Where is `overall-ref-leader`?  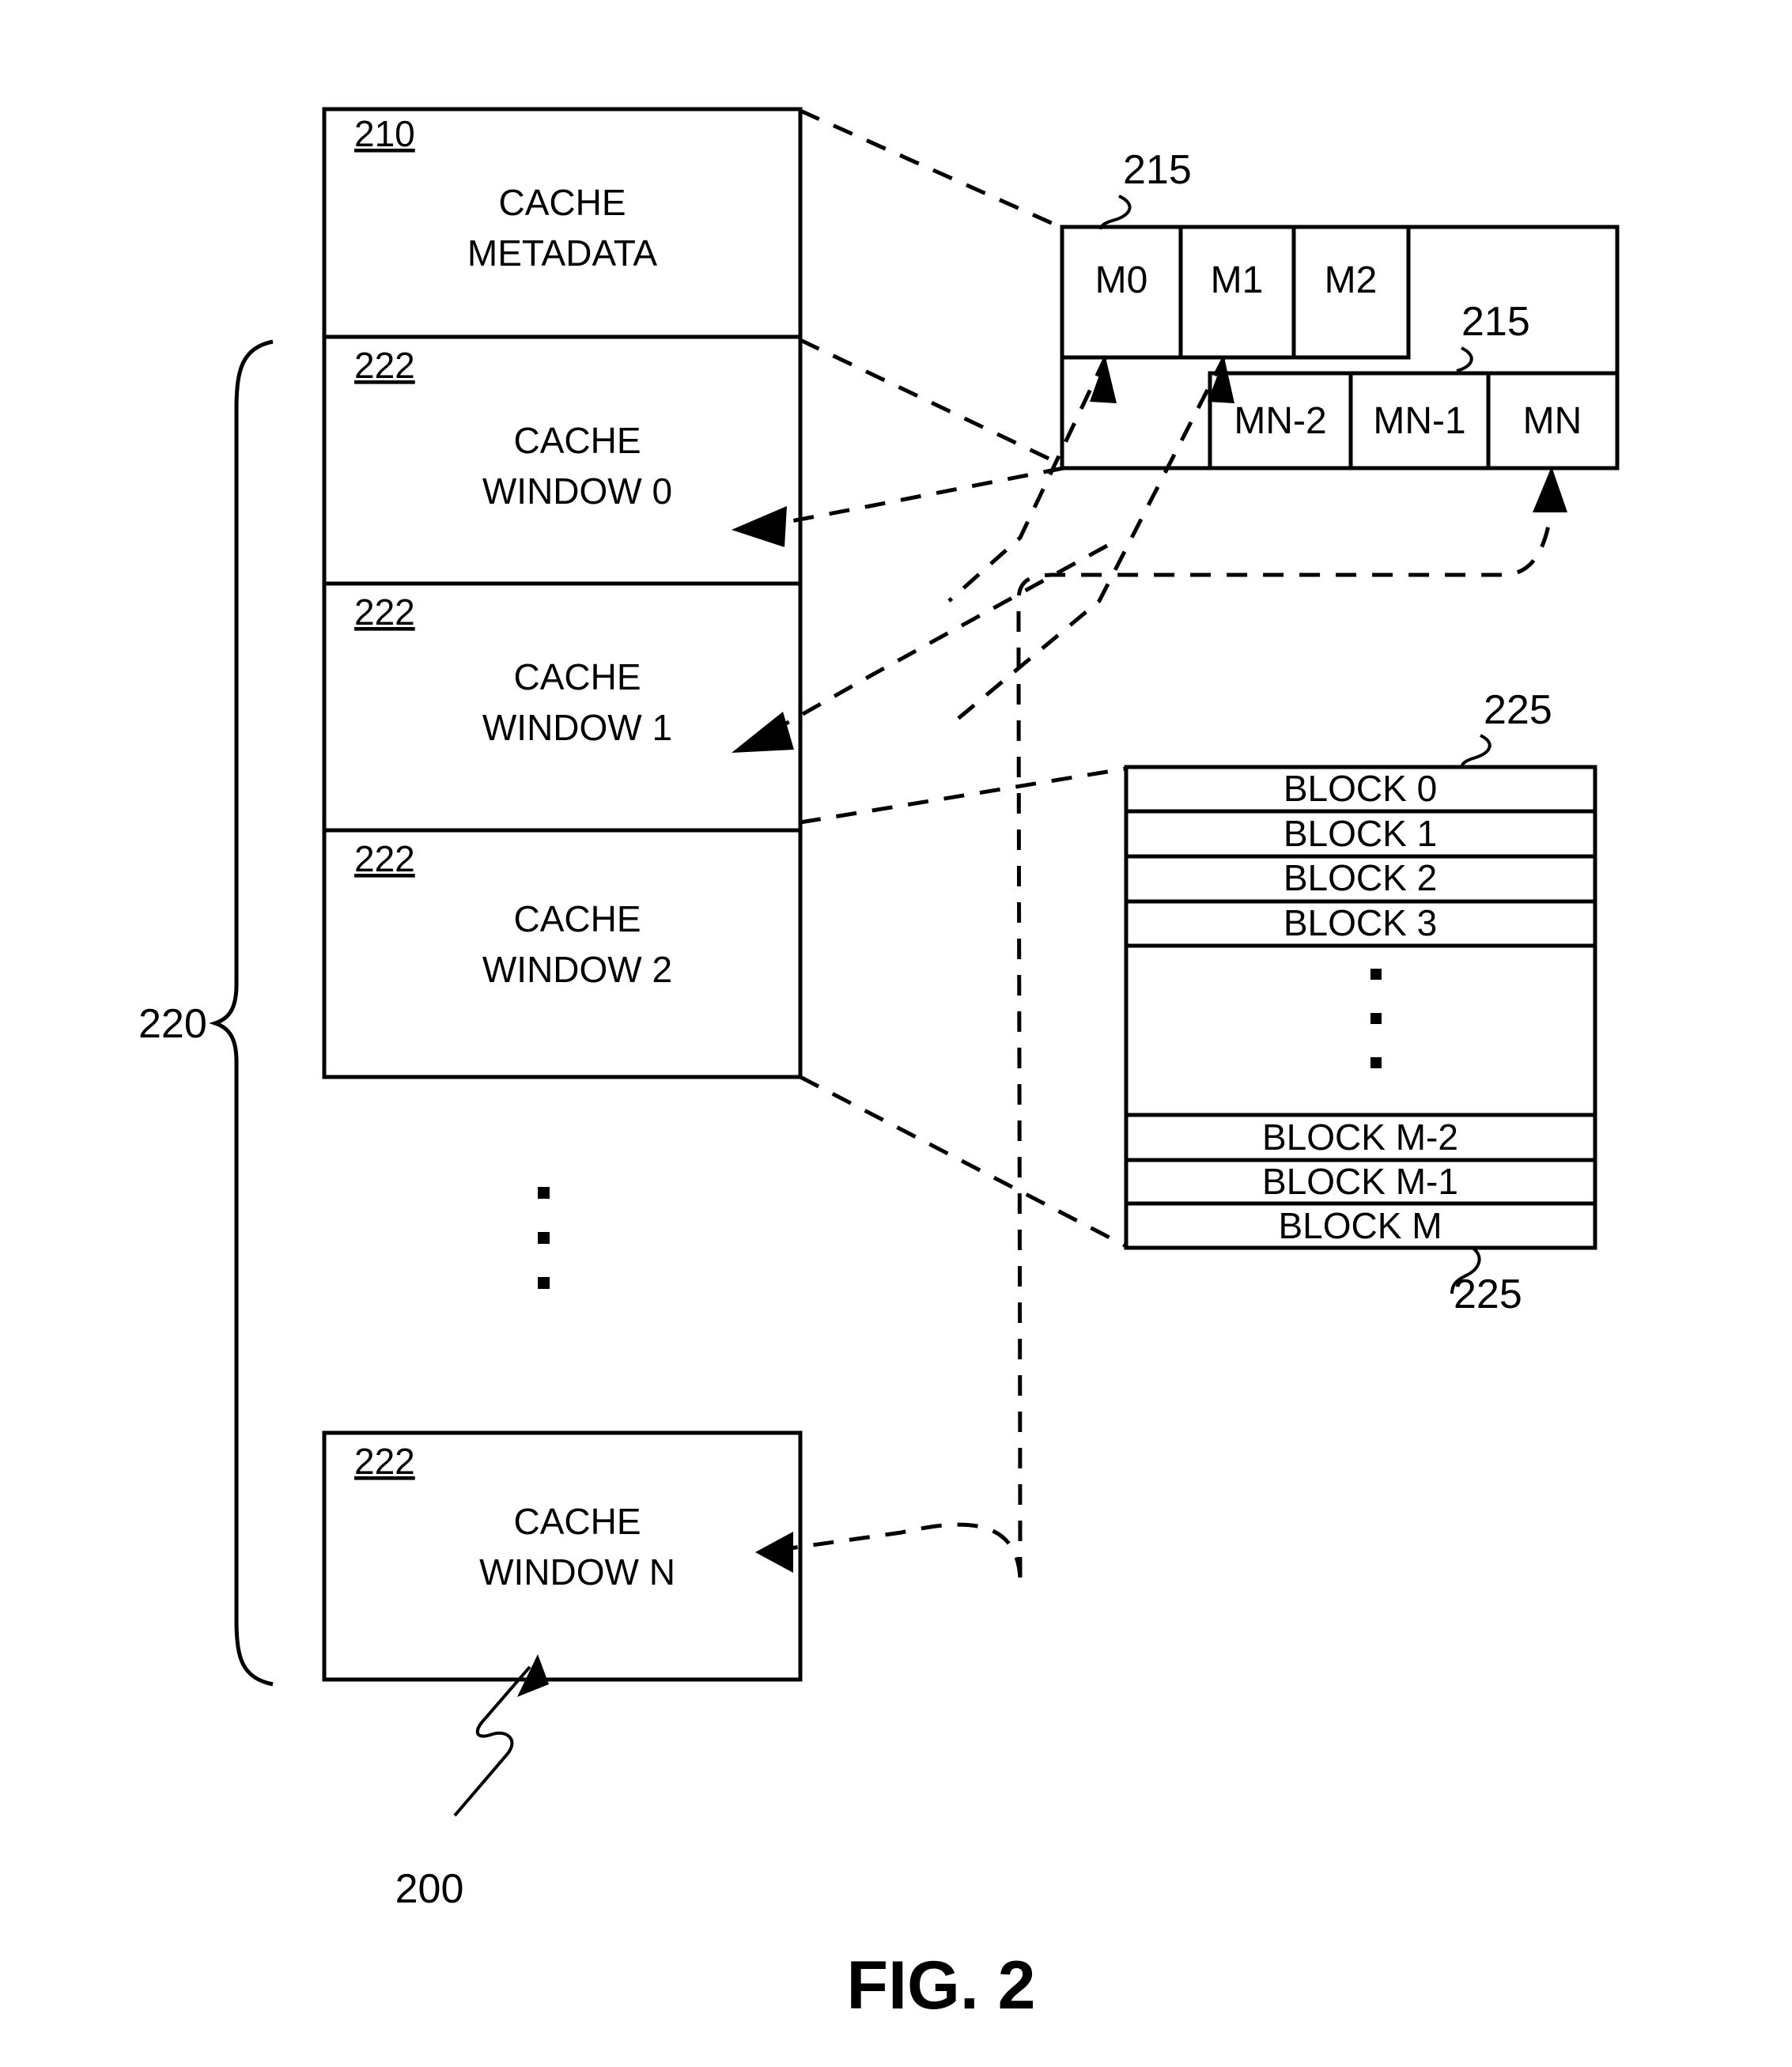
overall-ref-leader is located at coordinates (492, 1741).